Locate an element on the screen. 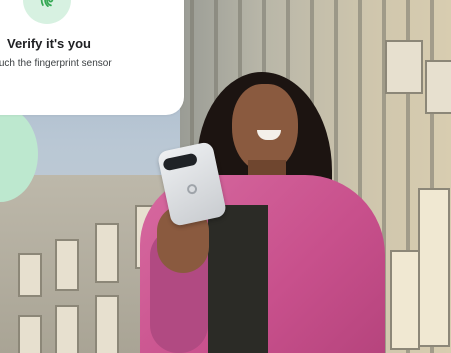 This screenshot has width=451, height=353. person-face is located at coordinates (265, 128).